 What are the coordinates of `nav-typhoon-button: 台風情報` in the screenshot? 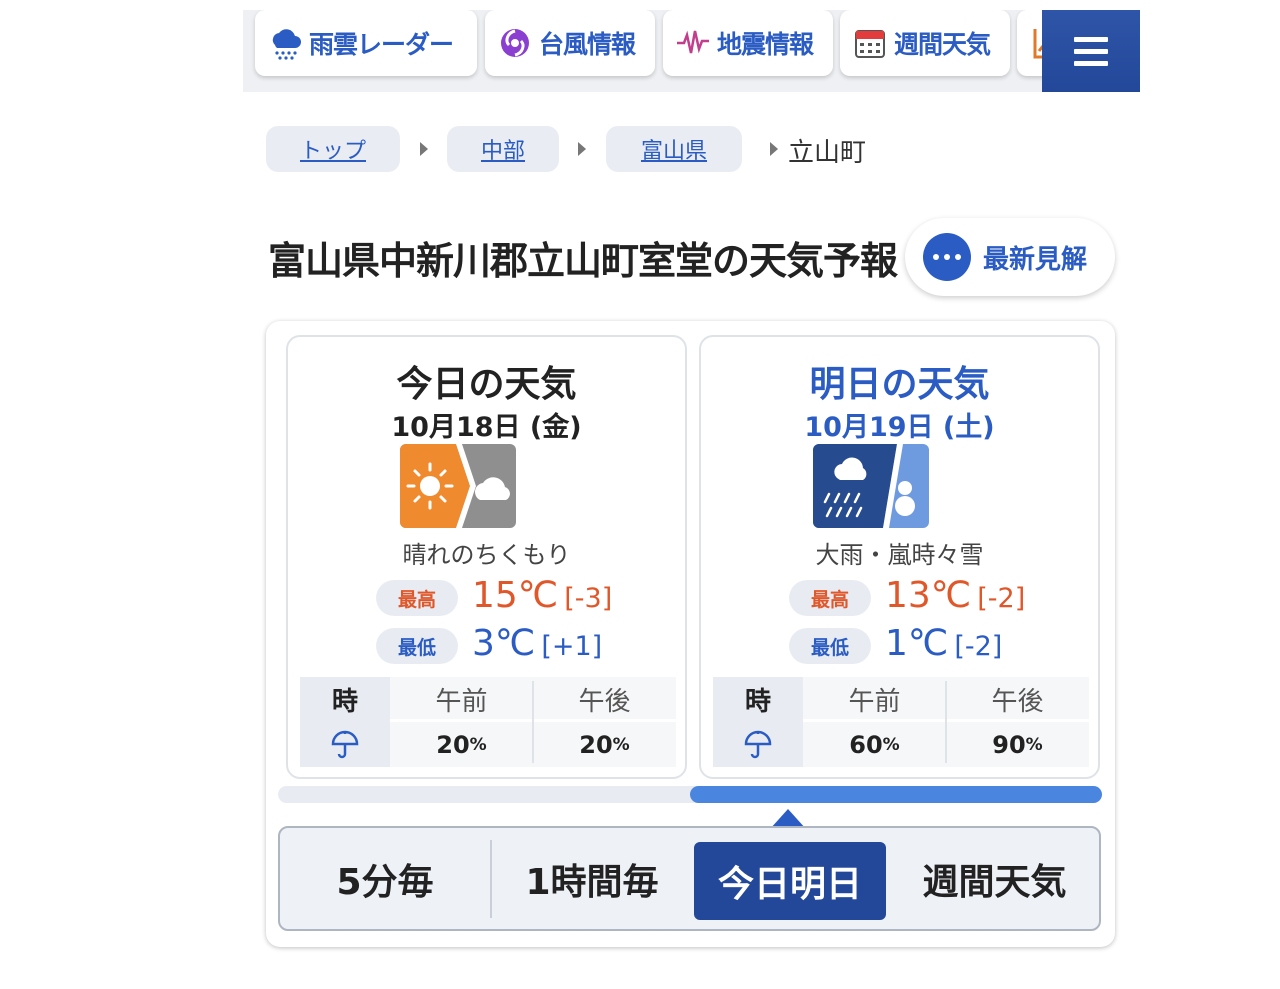 It's located at (570, 43).